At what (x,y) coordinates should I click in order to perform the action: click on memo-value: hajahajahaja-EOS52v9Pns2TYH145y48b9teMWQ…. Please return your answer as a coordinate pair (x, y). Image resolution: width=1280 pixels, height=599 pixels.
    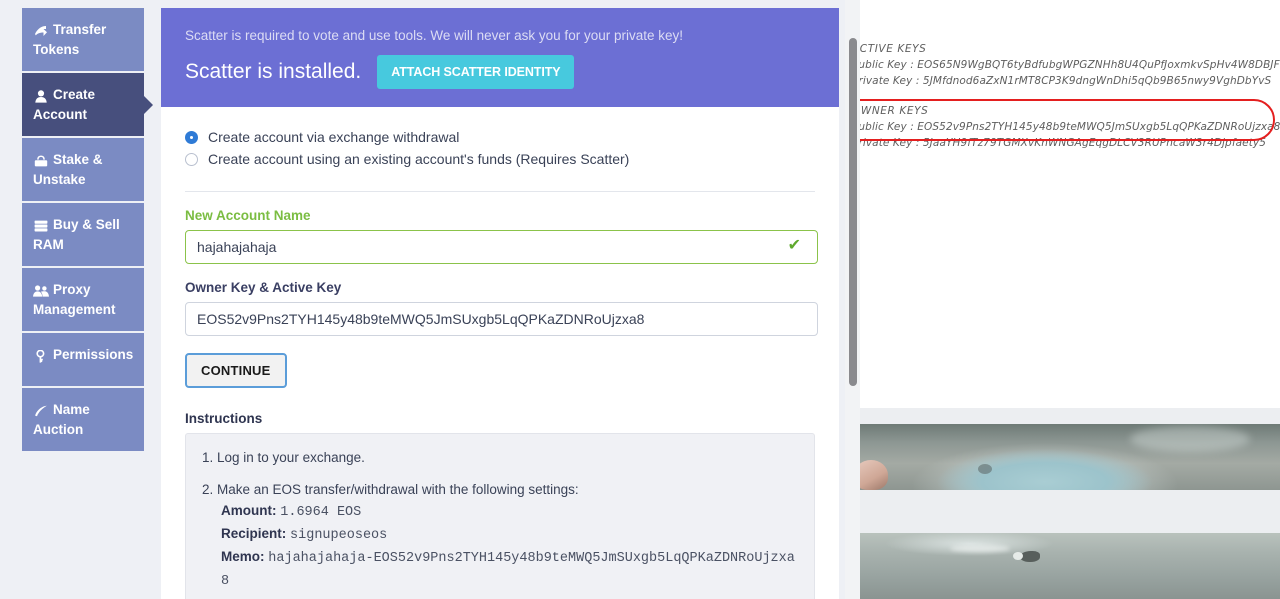
    Looking at the image, I should click on (508, 570).